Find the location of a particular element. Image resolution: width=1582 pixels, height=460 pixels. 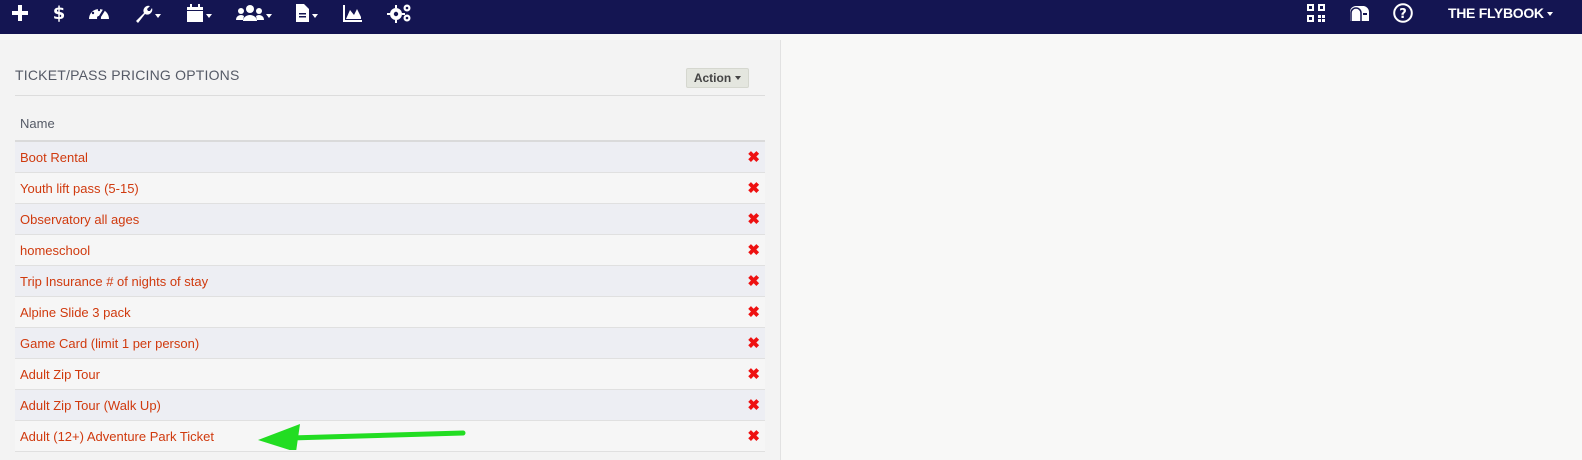

dashboard-icon is located at coordinates (99, 13).